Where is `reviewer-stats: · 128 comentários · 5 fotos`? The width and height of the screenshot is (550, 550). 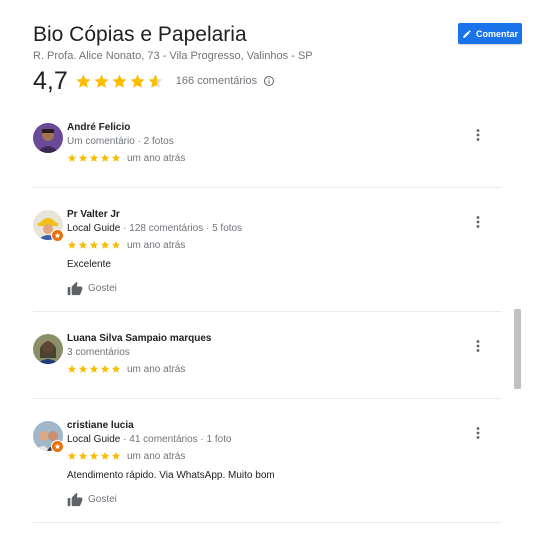
reviewer-stats: · 128 comentários · 5 fotos is located at coordinates (181, 228).